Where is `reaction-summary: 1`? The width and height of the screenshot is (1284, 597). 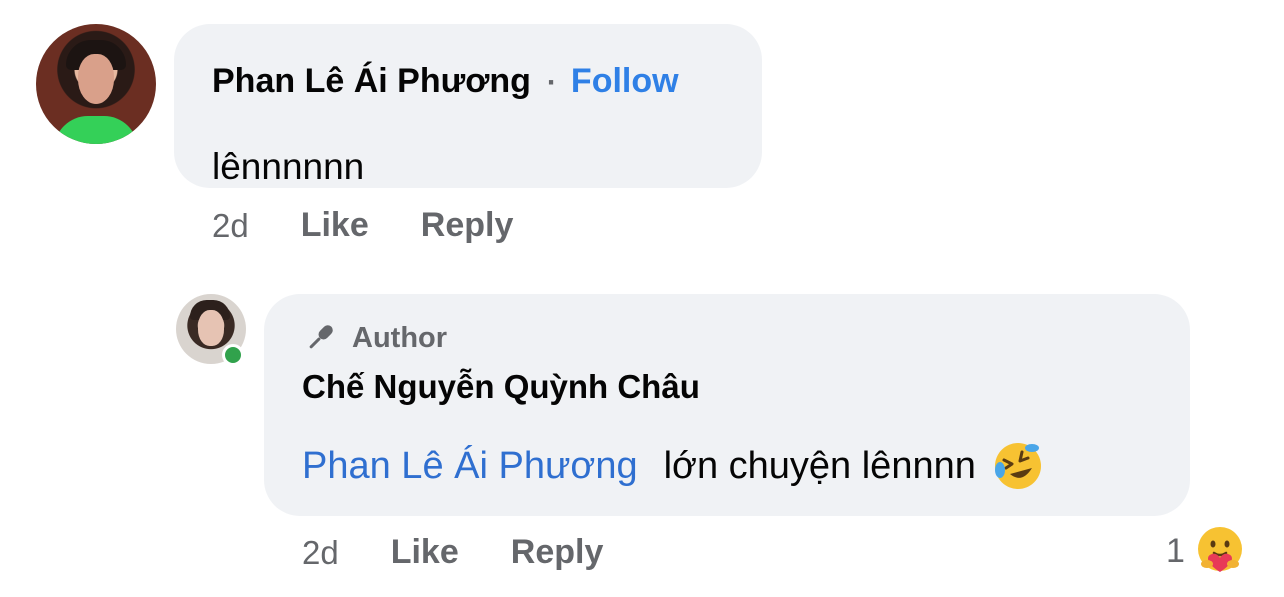 reaction-summary: 1 is located at coordinates (1206, 551).